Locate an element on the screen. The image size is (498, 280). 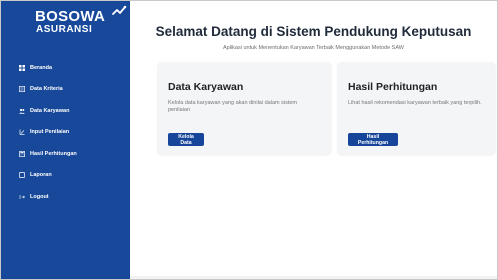
users-icon is located at coordinates (22, 111).